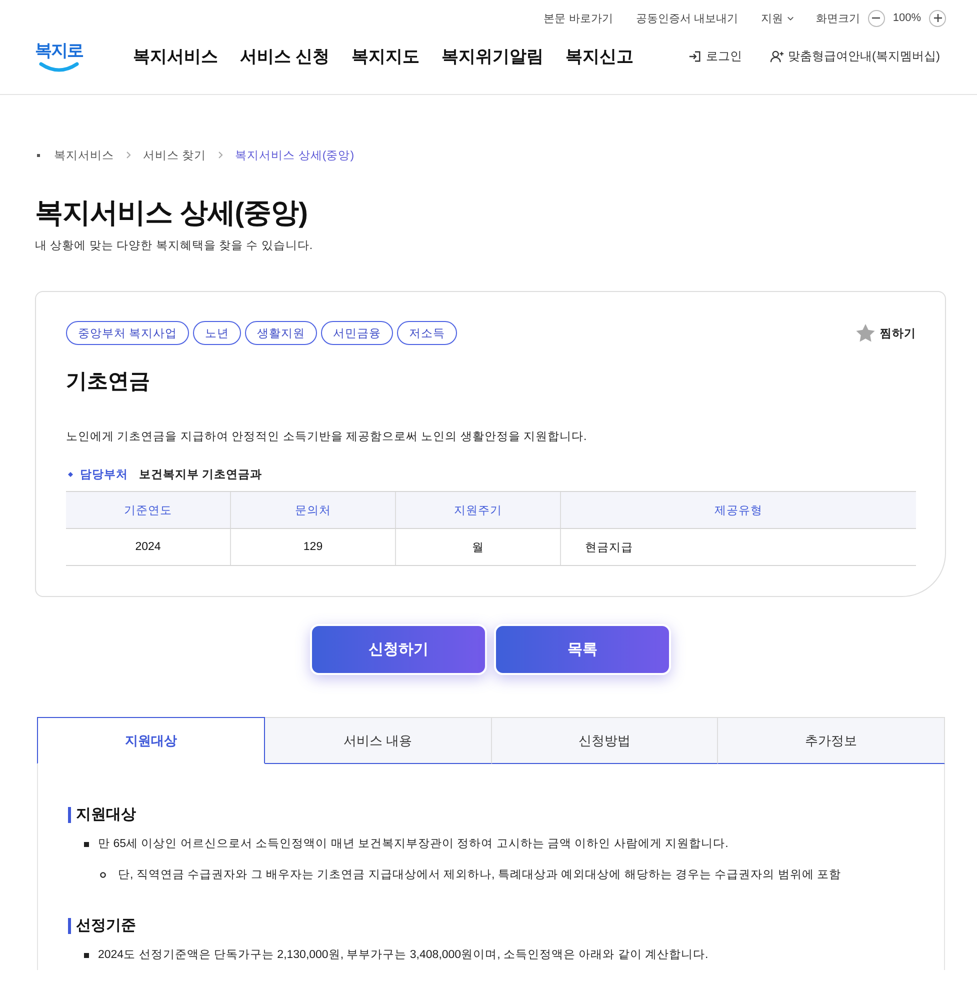 This screenshot has height=997, width=977. What do you see at coordinates (281, 333) in the screenshot?
I see `category-tag: 생활지원` at bounding box center [281, 333].